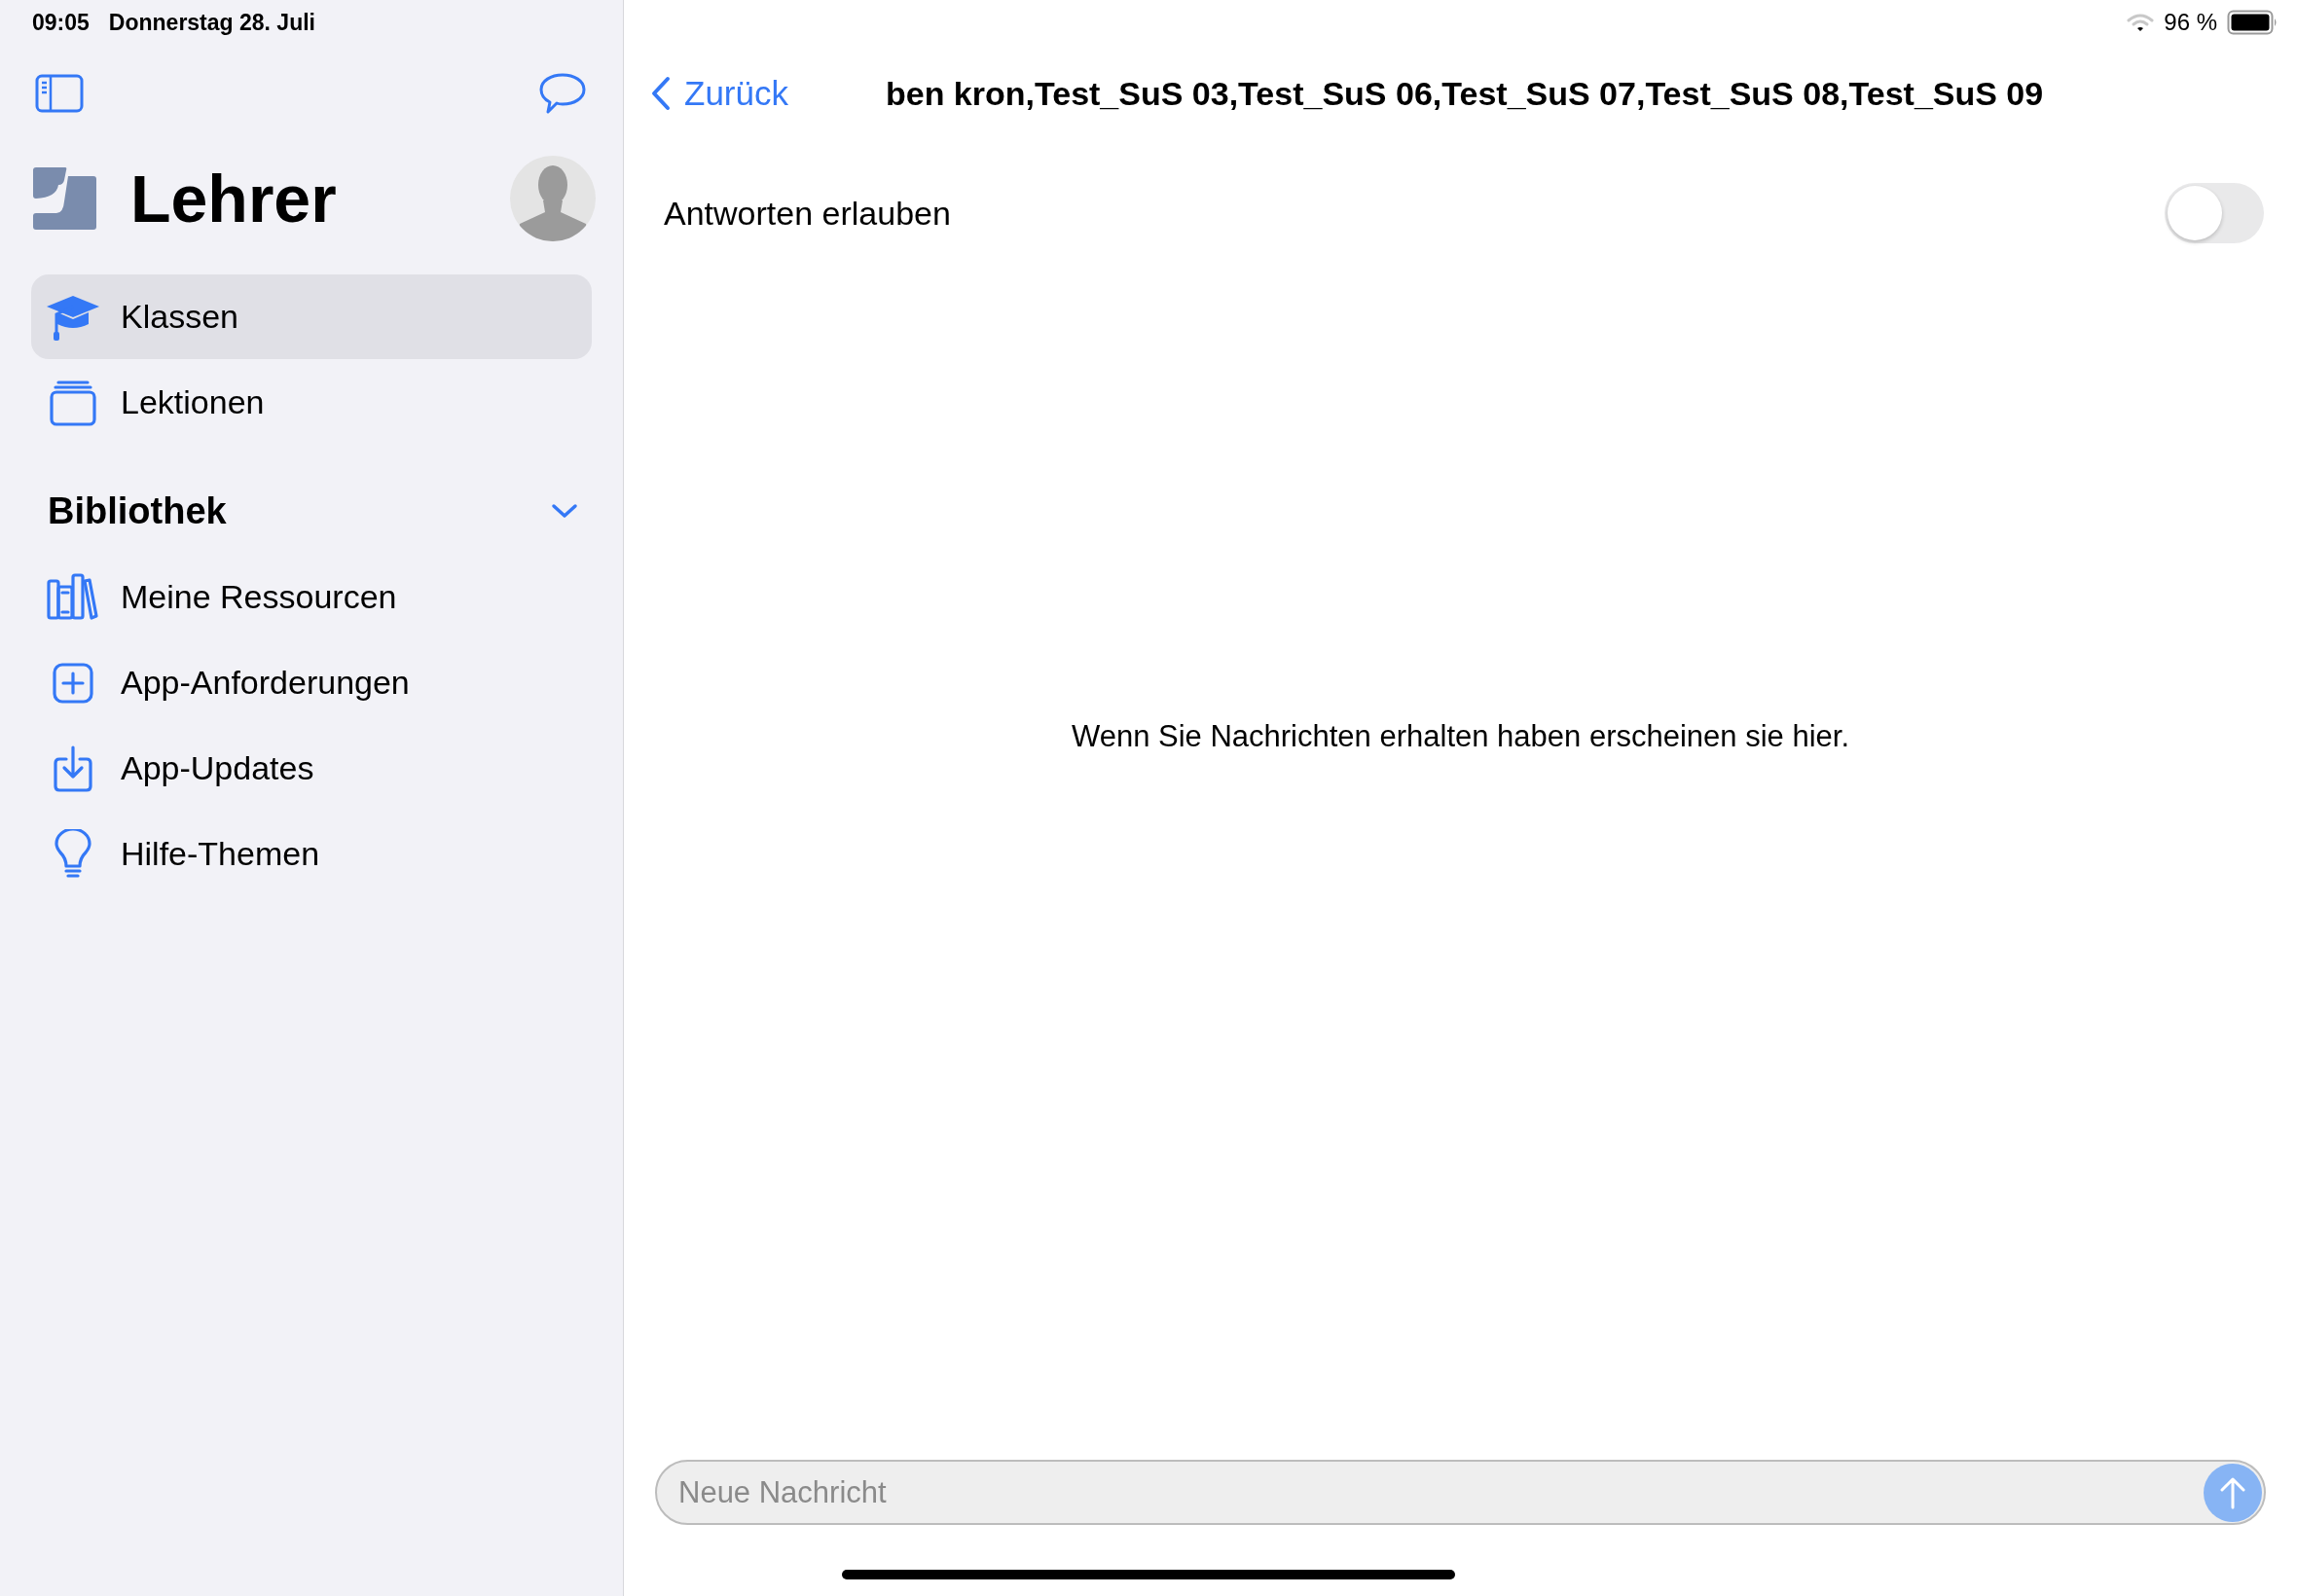 Image resolution: width=2297 pixels, height=1596 pixels. Describe the element at coordinates (2252, 22) in the screenshot. I see `battery-icon` at that location.